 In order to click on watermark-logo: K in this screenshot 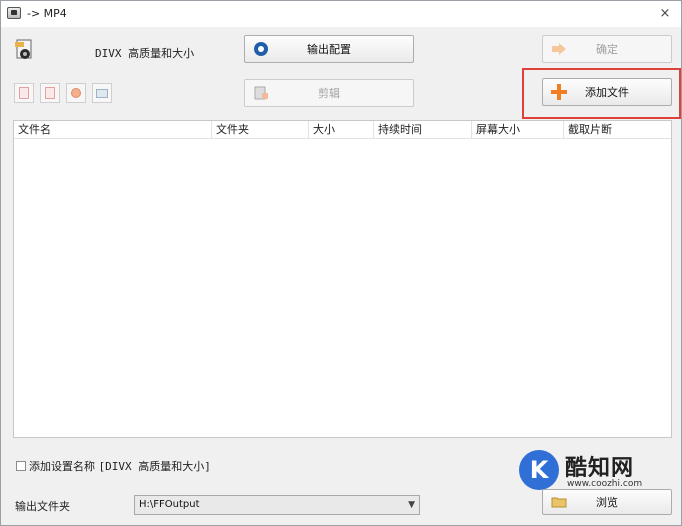, I will do `click(539, 470)`.